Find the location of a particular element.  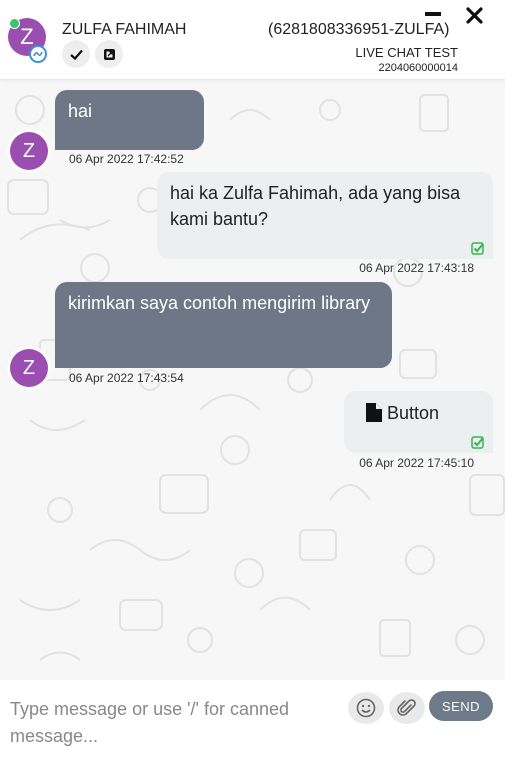

message-input is located at coordinates (170, 726).